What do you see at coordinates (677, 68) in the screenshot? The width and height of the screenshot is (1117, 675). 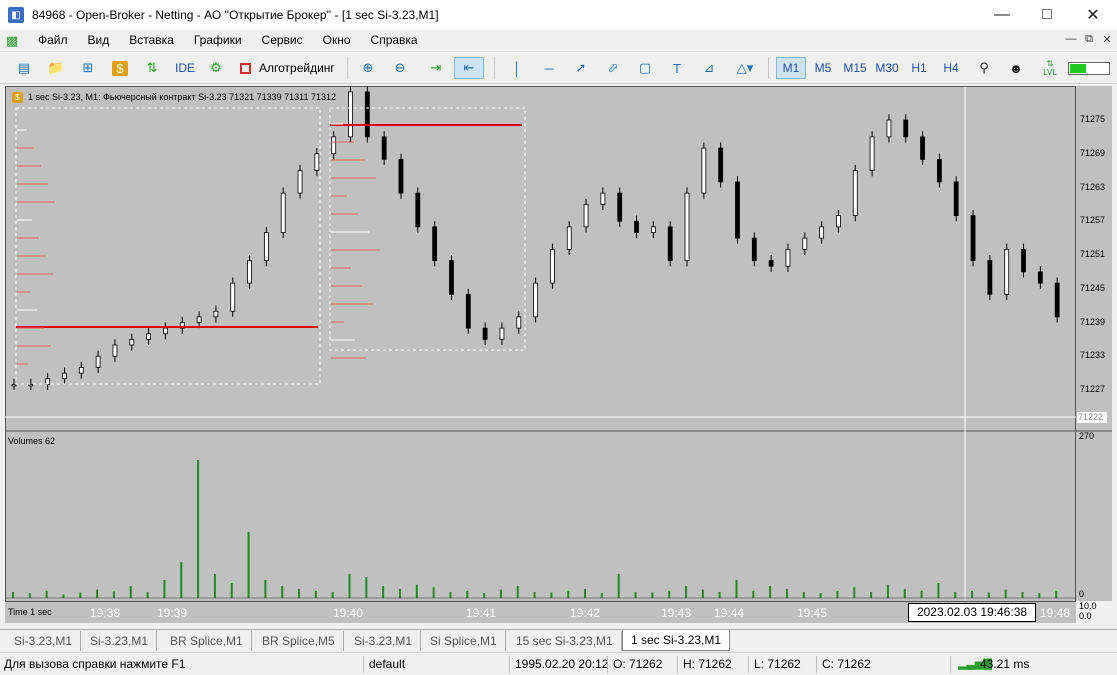 I see `text-tool-icon: T` at bounding box center [677, 68].